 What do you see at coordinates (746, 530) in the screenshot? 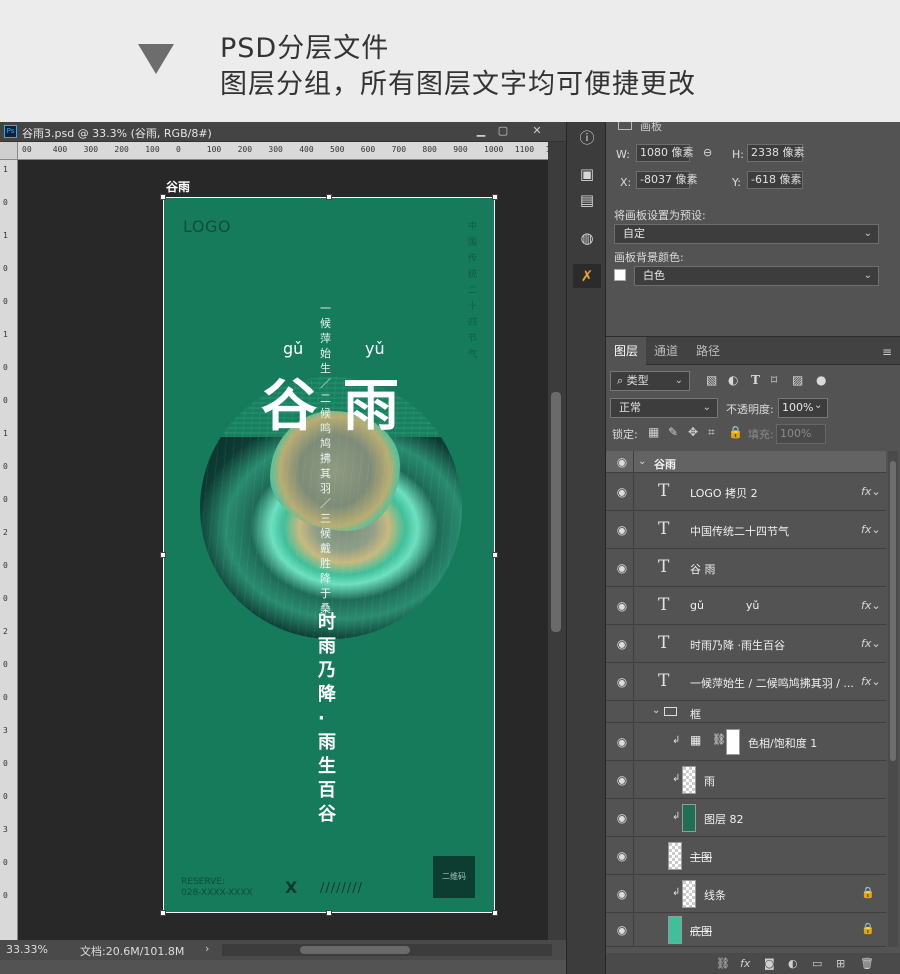
I see `layer-row: ◉ T 中国传统二十四节气 fx⌄` at bounding box center [746, 530].